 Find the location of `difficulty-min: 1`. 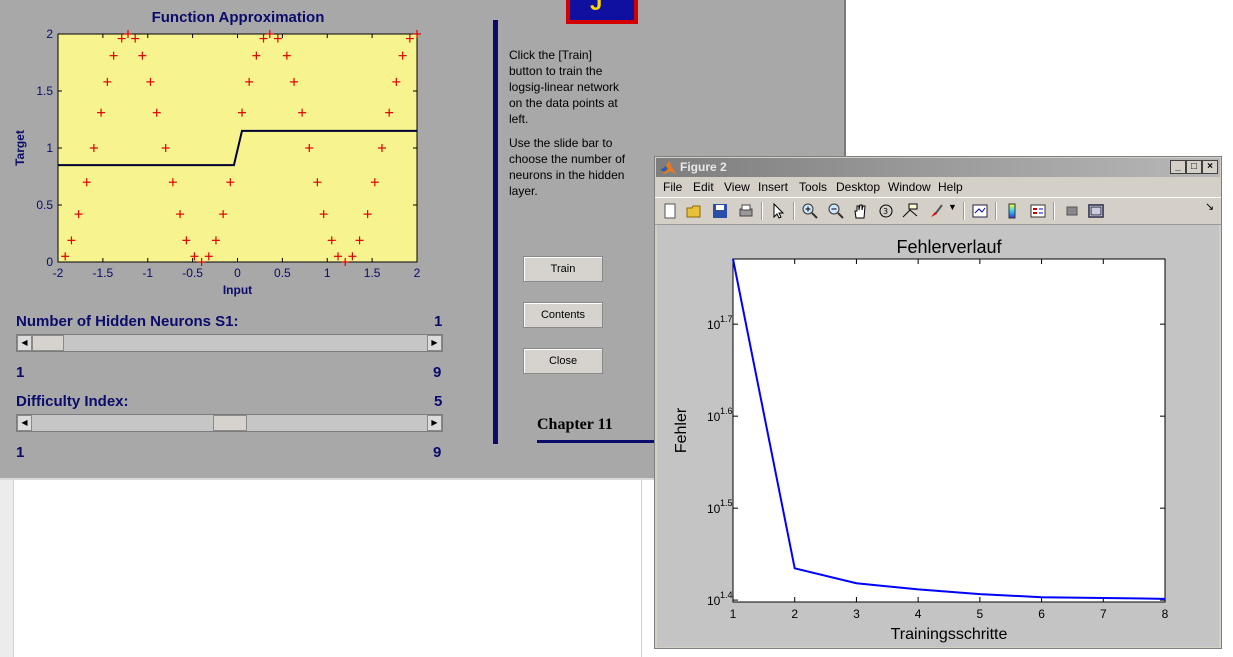

difficulty-min: 1 is located at coordinates (20, 452).